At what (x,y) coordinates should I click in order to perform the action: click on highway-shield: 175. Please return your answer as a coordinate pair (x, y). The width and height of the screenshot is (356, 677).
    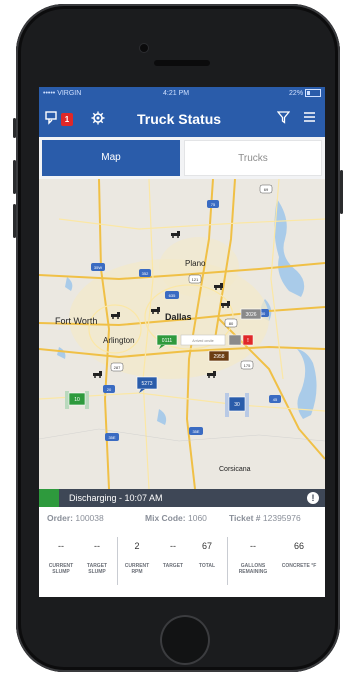
    Looking at the image, I should click on (247, 365).